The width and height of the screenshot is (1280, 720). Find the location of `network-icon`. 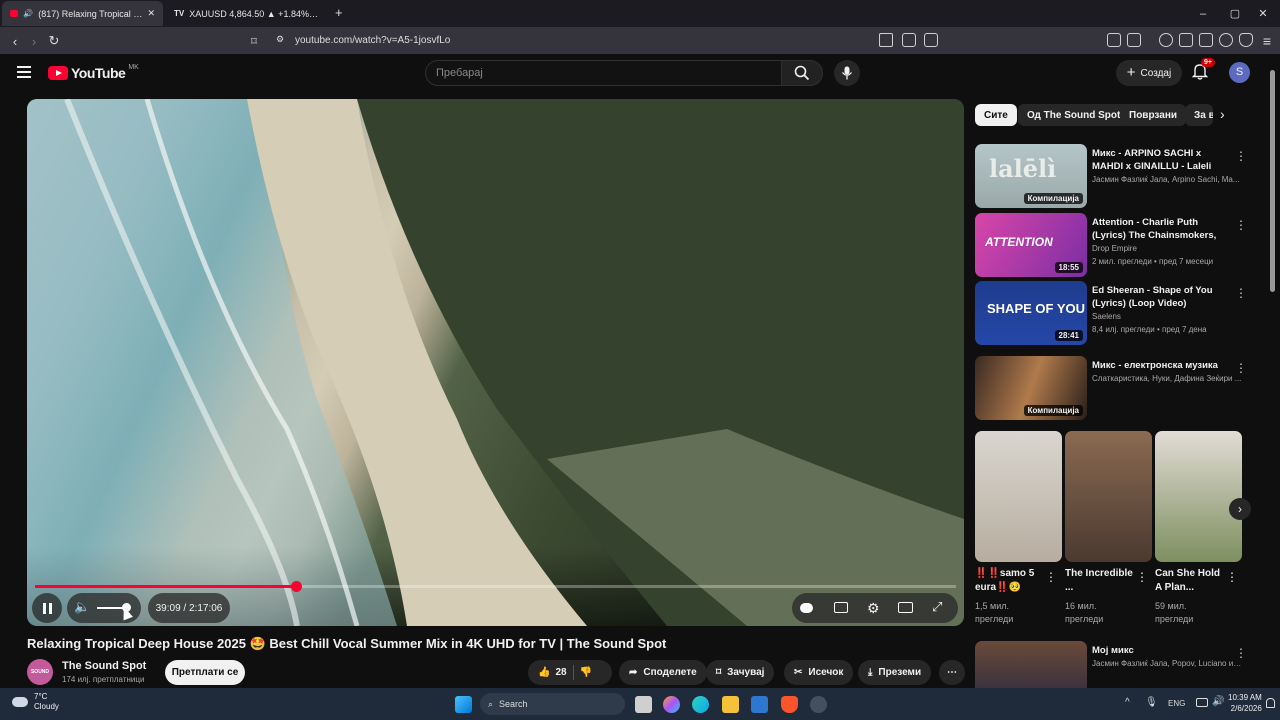

network-icon is located at coordinates (1202, 702).